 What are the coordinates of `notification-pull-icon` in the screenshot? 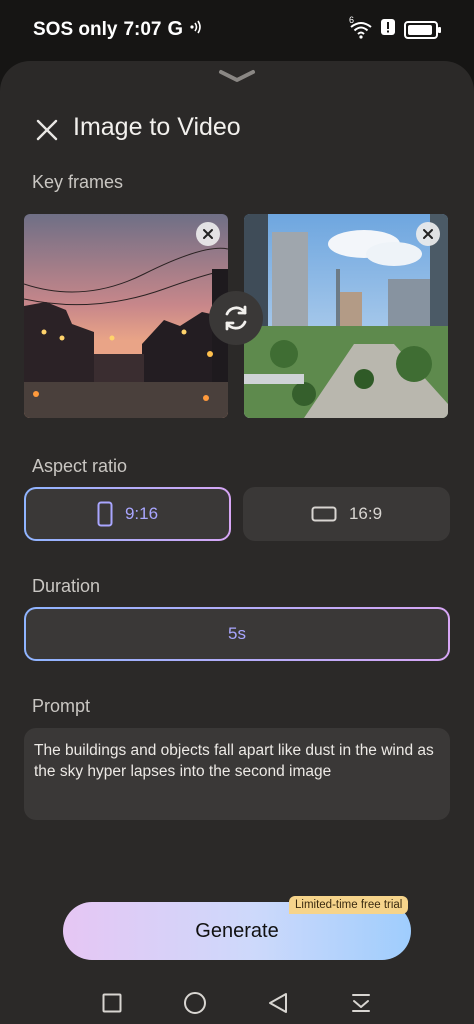 It's located at (361, 1003).